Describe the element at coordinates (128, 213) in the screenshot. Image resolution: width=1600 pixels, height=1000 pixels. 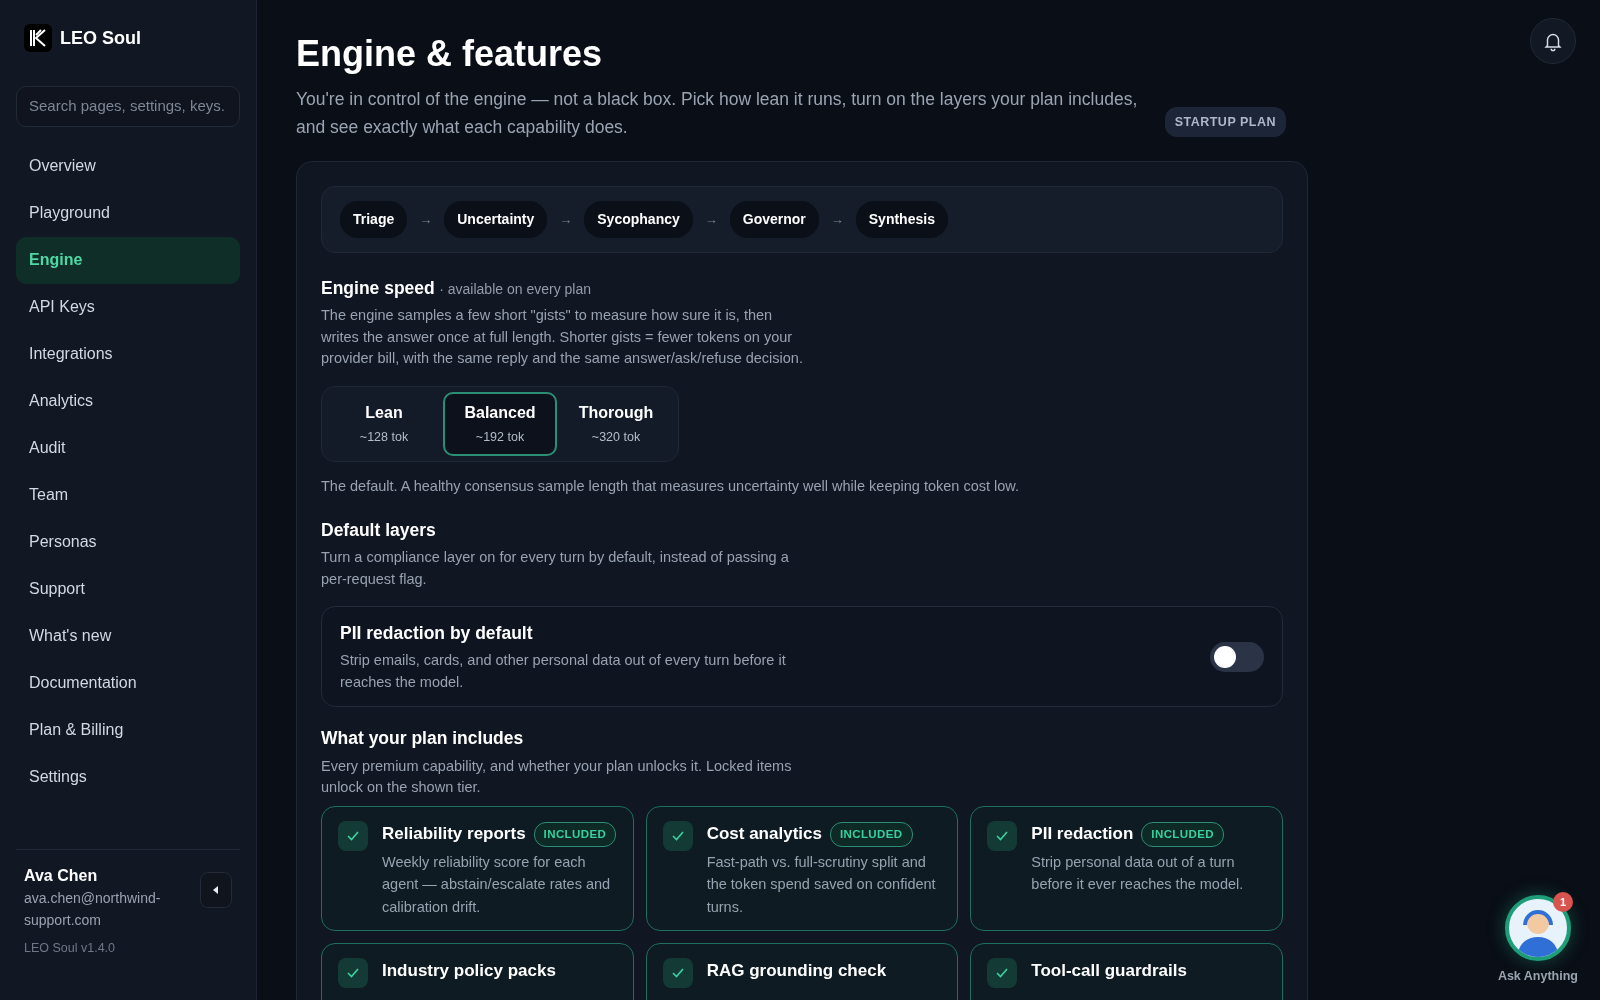
I see `nav-item: Playground` at that location.